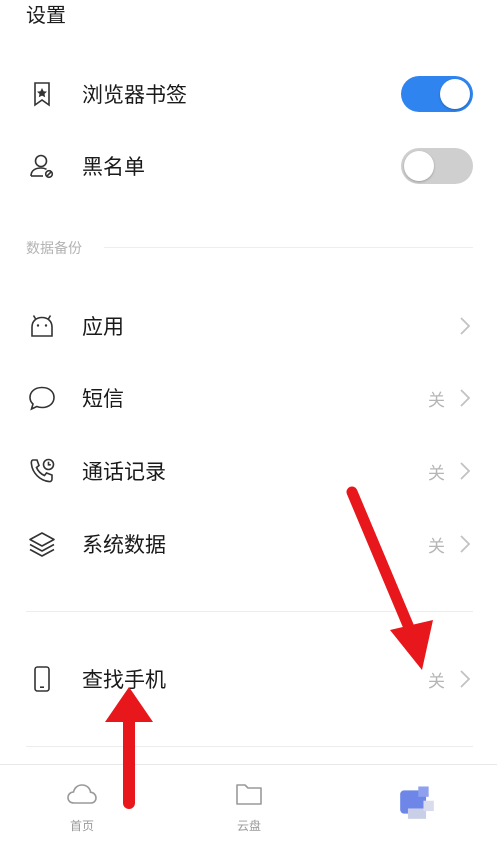 This screenshot has height=845, width=497. I want to click on backup-label: 短信, so click(103, 399).